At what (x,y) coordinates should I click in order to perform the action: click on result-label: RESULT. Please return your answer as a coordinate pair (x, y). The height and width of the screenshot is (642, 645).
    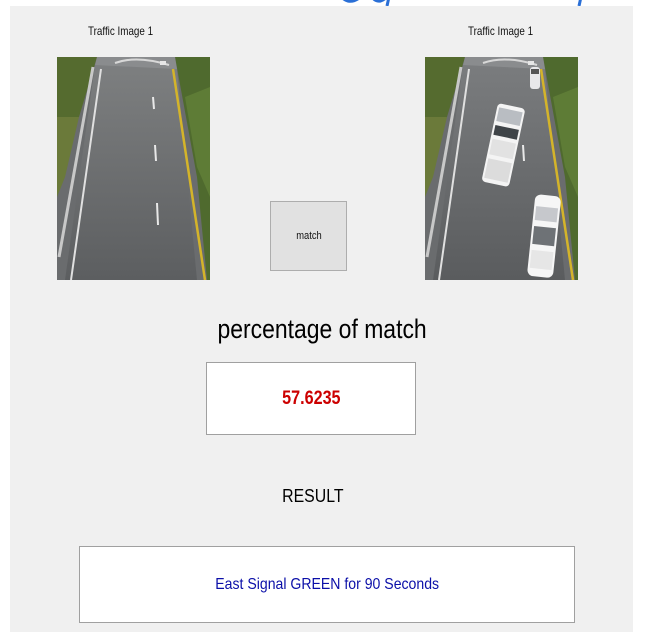
    Looking at the image, I should click on (312, 496).